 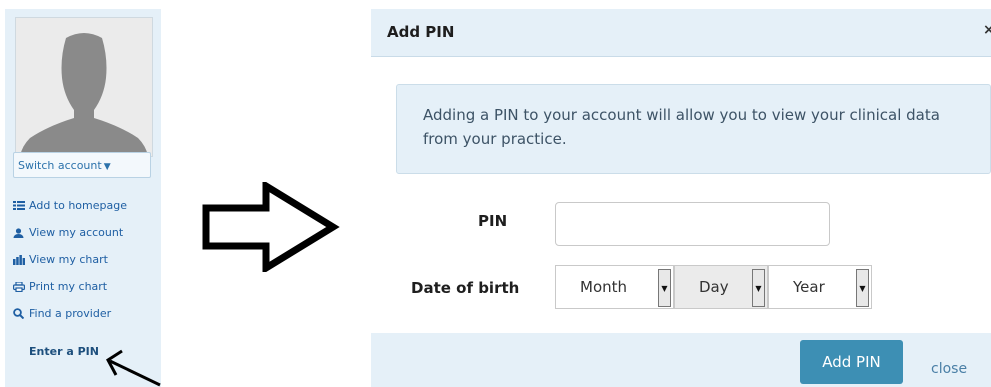 What do you see at coordinates (465, 288) in the screenshot?
I see `date-of-birth-label: Date of birth` at bounding box center [465, 288].